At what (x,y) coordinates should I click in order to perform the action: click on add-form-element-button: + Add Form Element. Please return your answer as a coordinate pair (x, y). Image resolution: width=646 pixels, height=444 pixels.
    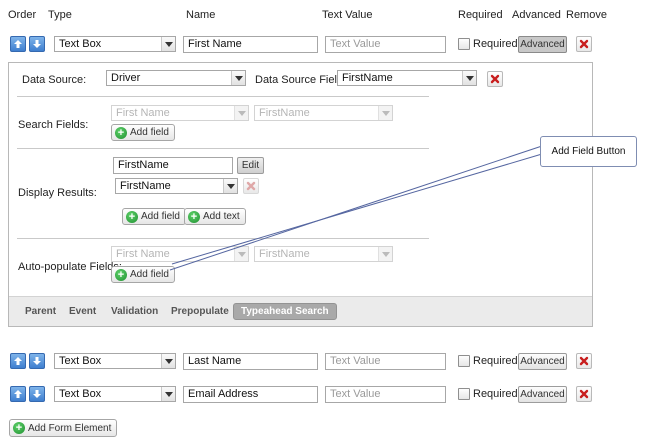
    Looking at the image, I should click on (63, 428).